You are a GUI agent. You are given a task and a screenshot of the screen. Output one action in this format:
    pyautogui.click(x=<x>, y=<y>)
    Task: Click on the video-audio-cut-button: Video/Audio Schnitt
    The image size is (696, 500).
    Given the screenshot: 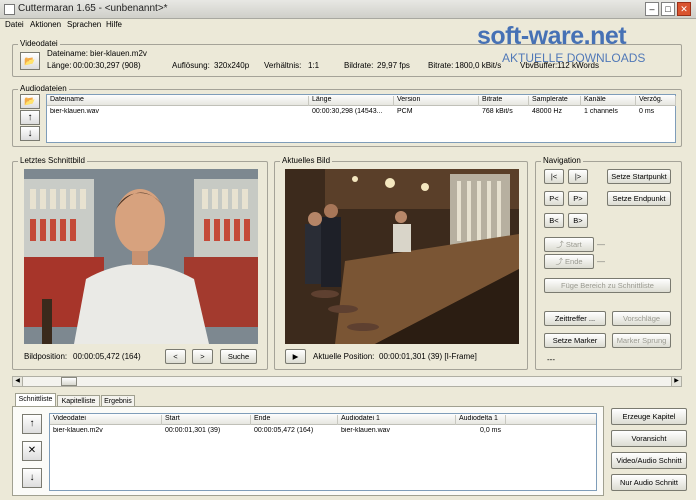 What is the action you would take?
    pyautogui.click(x=649, y=460)
    